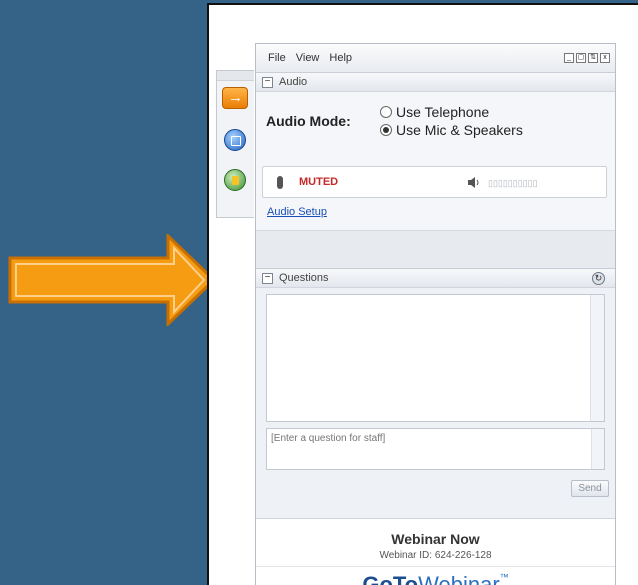 This screenshot has width=638, height=585. Describe the element at coordinates (435, 539) in the screenshot. I see `webinar-title: Webinar Now` at that location.